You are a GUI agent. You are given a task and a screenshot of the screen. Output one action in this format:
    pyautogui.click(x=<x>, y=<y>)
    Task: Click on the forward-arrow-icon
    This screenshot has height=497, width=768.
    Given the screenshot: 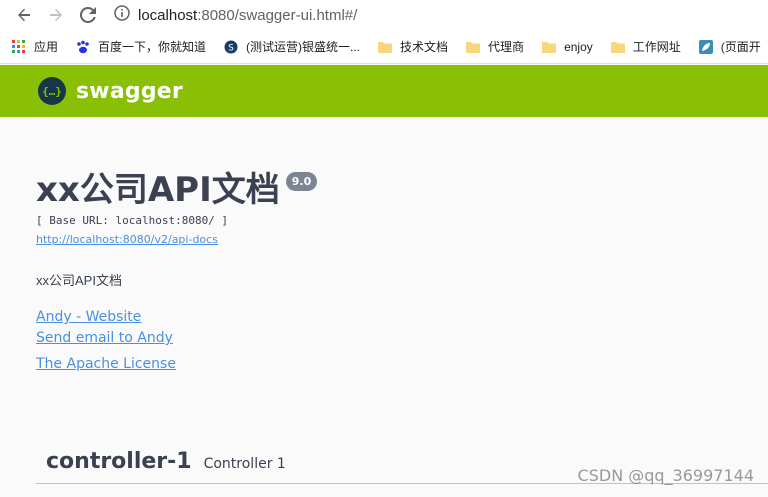 What is the action you would take?
    pyautogui.click(x=56, y=15)
    